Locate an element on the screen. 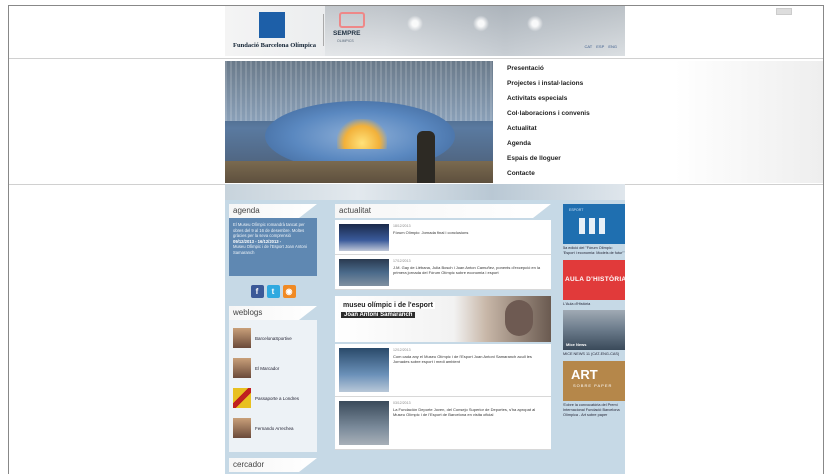  cercador-heading: cercador is located at coordinates (273, 465).